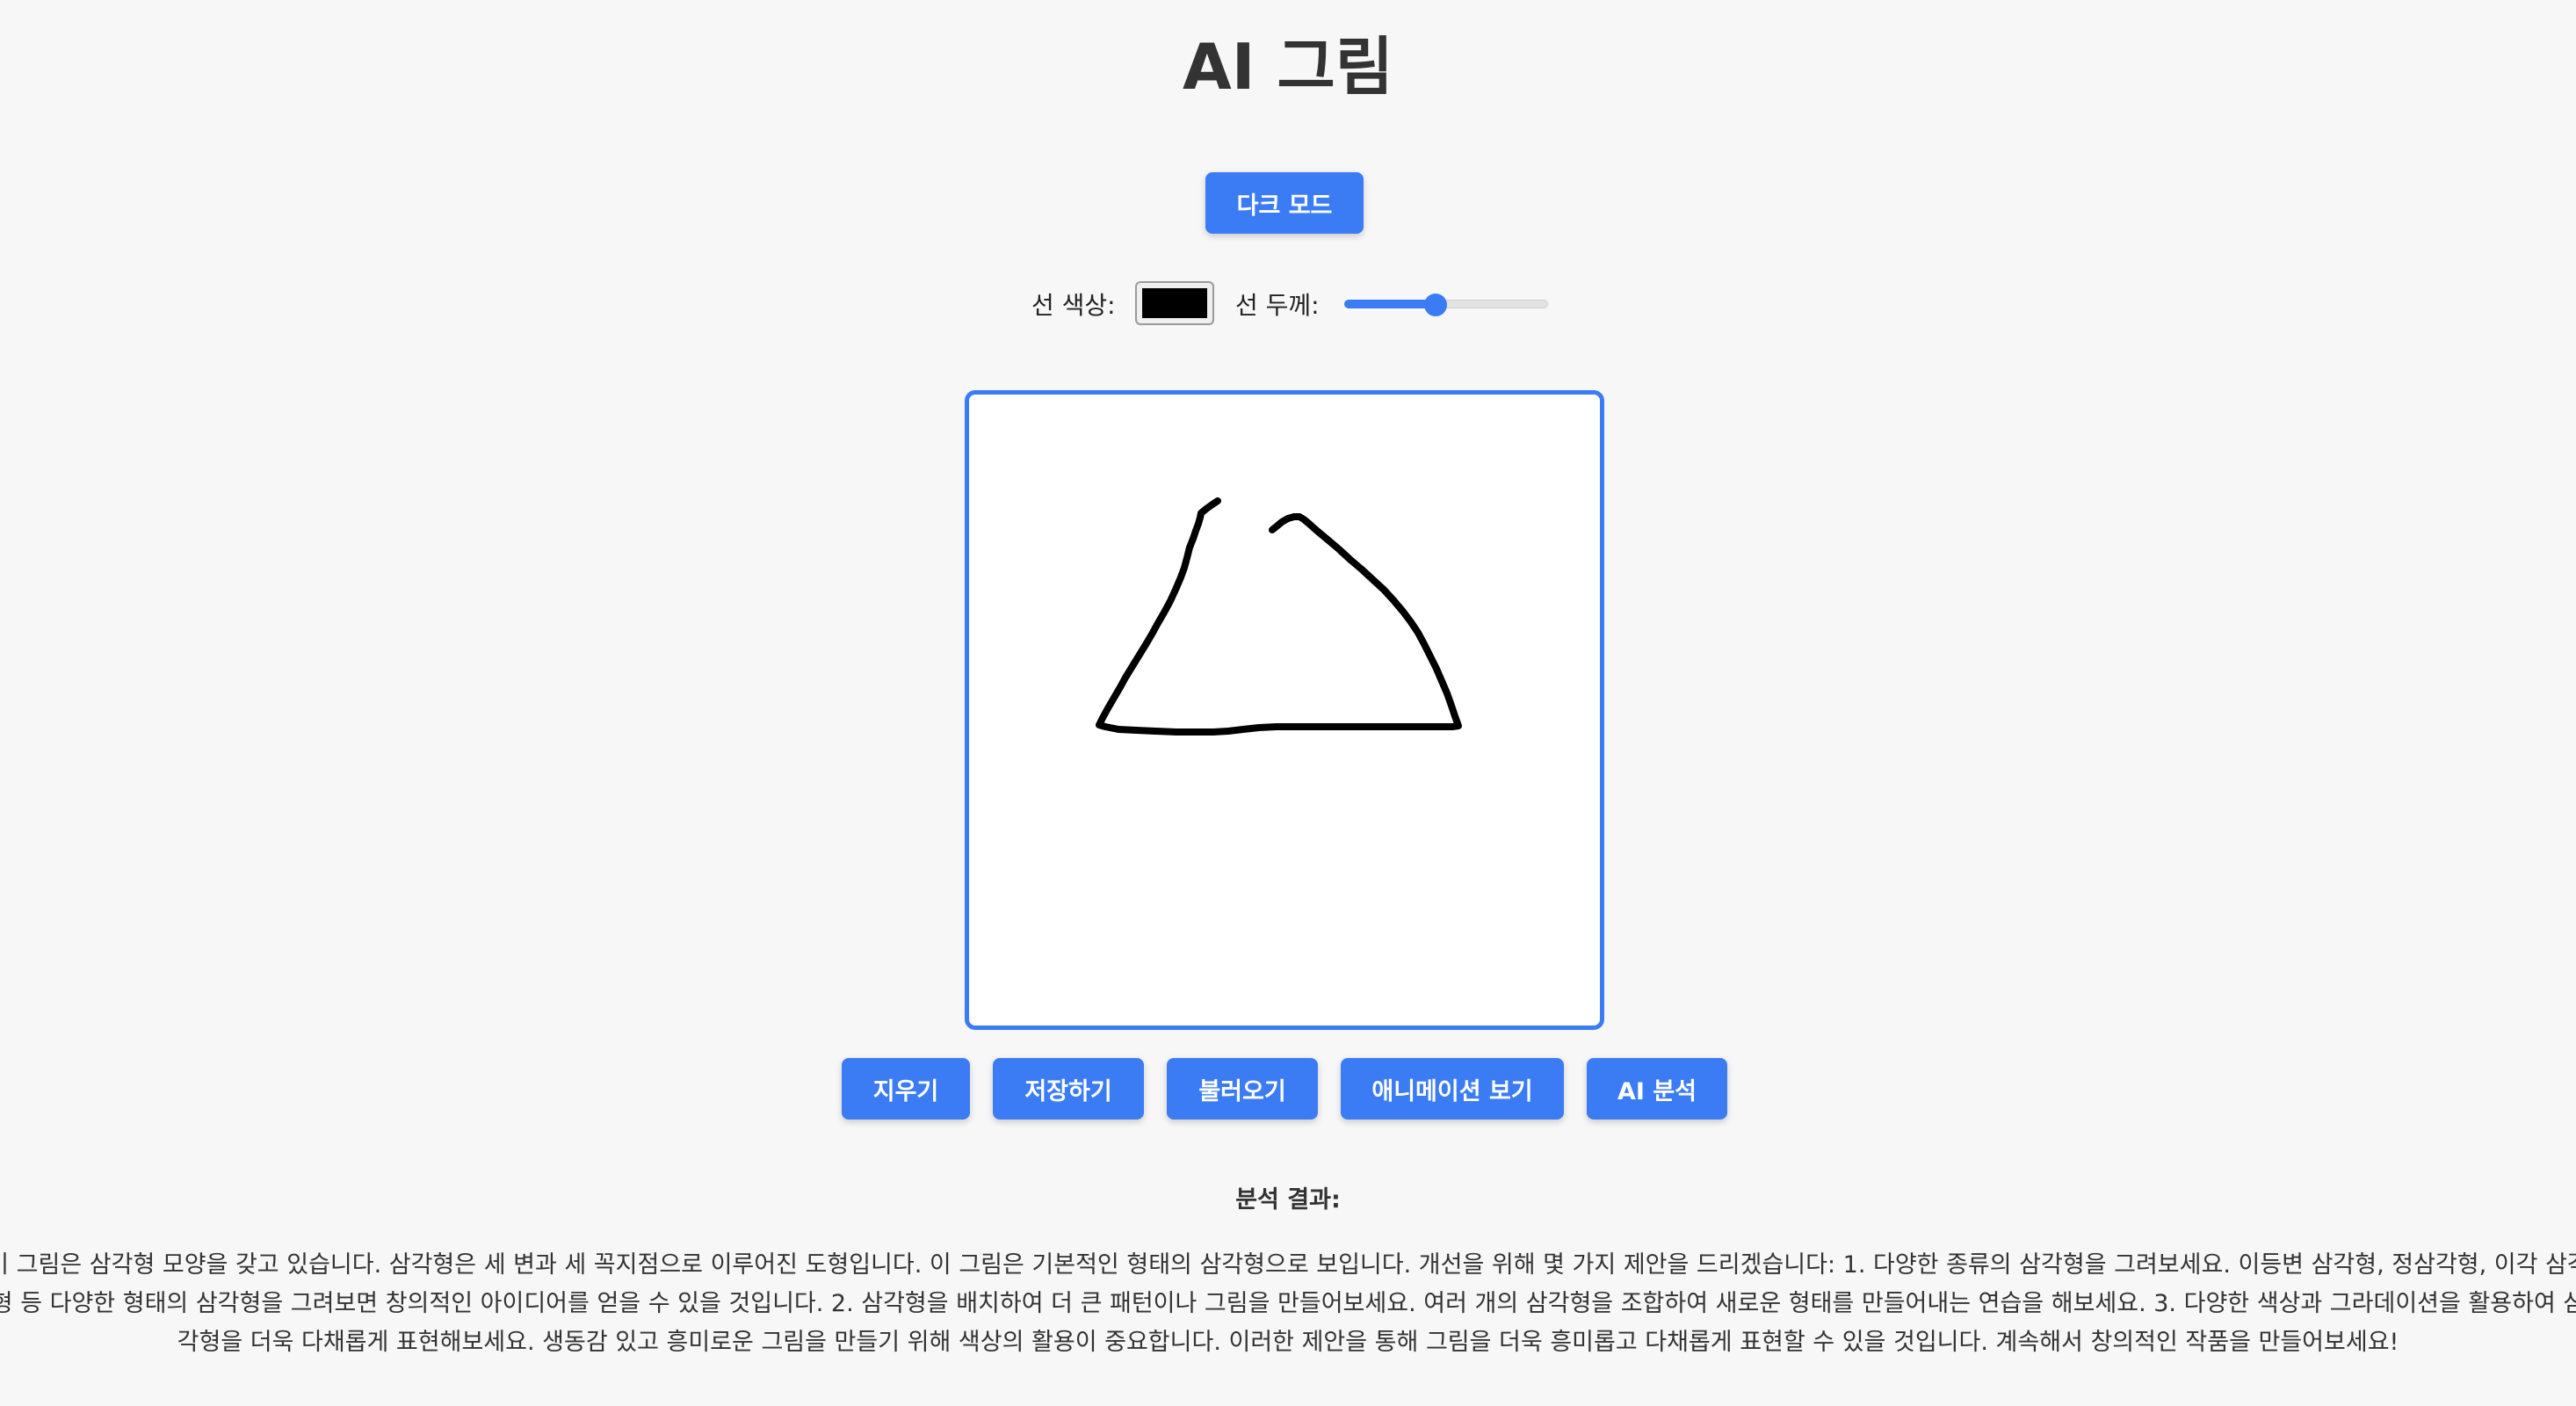 This screenshot has width=2576, height=1406. I want to click on page-title: AI 그림, so click(1288, 67).